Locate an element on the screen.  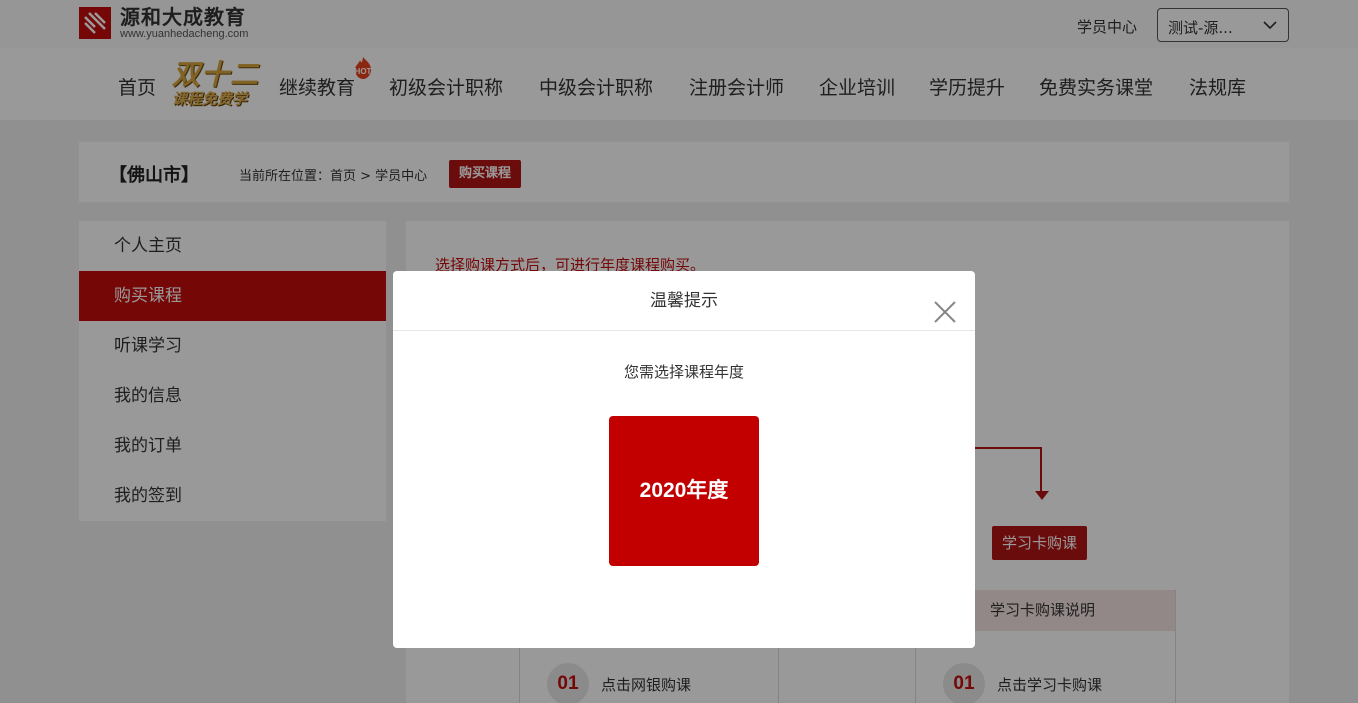
dialog-header: 温馨提示 is located at coordinates (684, 301).